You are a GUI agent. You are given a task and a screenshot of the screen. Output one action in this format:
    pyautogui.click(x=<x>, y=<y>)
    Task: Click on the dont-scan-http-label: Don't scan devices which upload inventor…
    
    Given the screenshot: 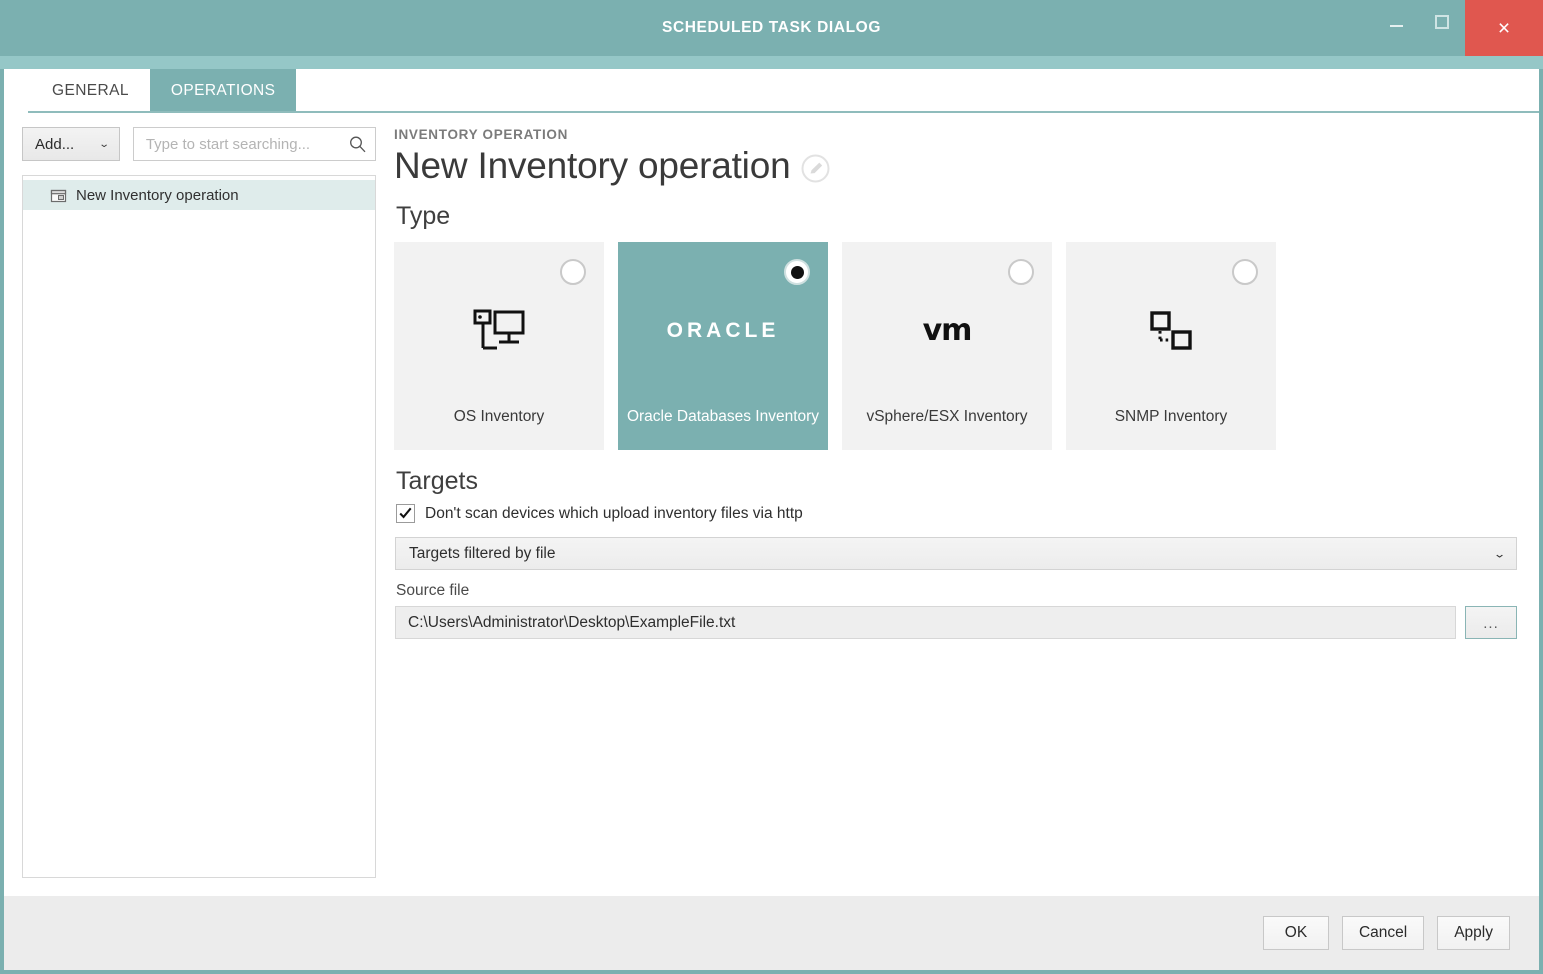 What is the action you would take?
    pyautogui.click(x=614, y=513)
    